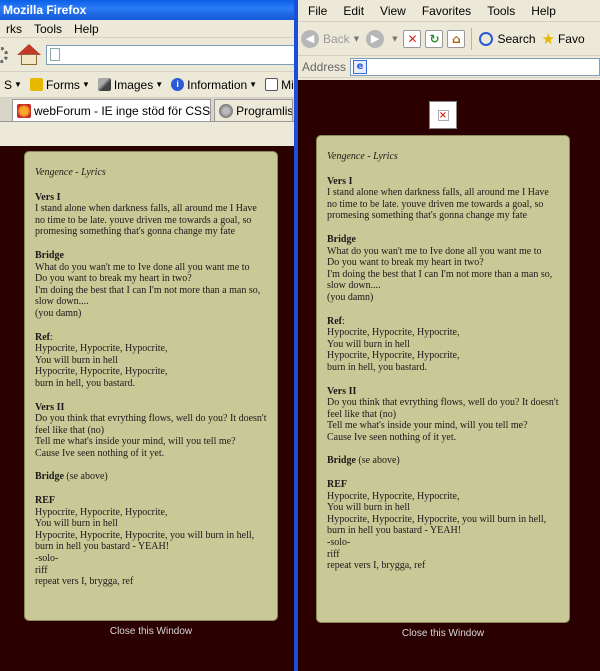  Describe the element at coordinates (272, 84) in the screenshot. I see `document-icon` at that location.